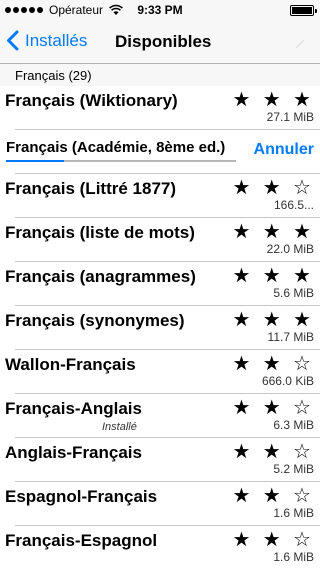 The height and width of the screenshot is (568, 320). What do you see at coordinates (293, 469) in the screenshot?
I see `dictionary-size: 5.2 MiB` at bounding box center [293, 469].